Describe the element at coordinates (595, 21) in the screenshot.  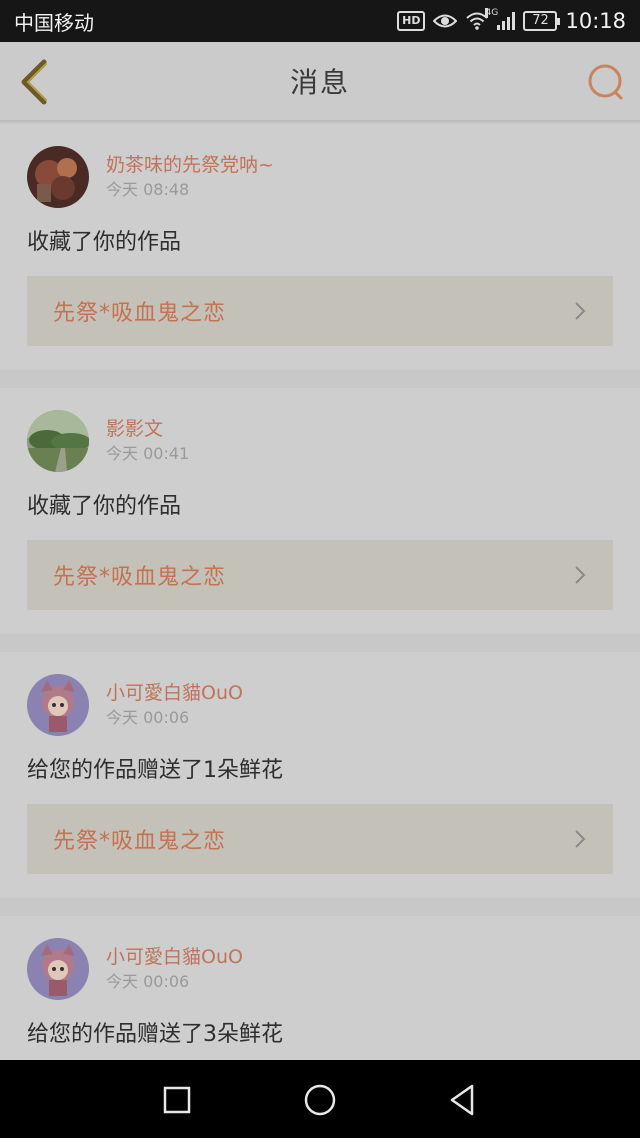
I see `clock: 10:18` at that location.